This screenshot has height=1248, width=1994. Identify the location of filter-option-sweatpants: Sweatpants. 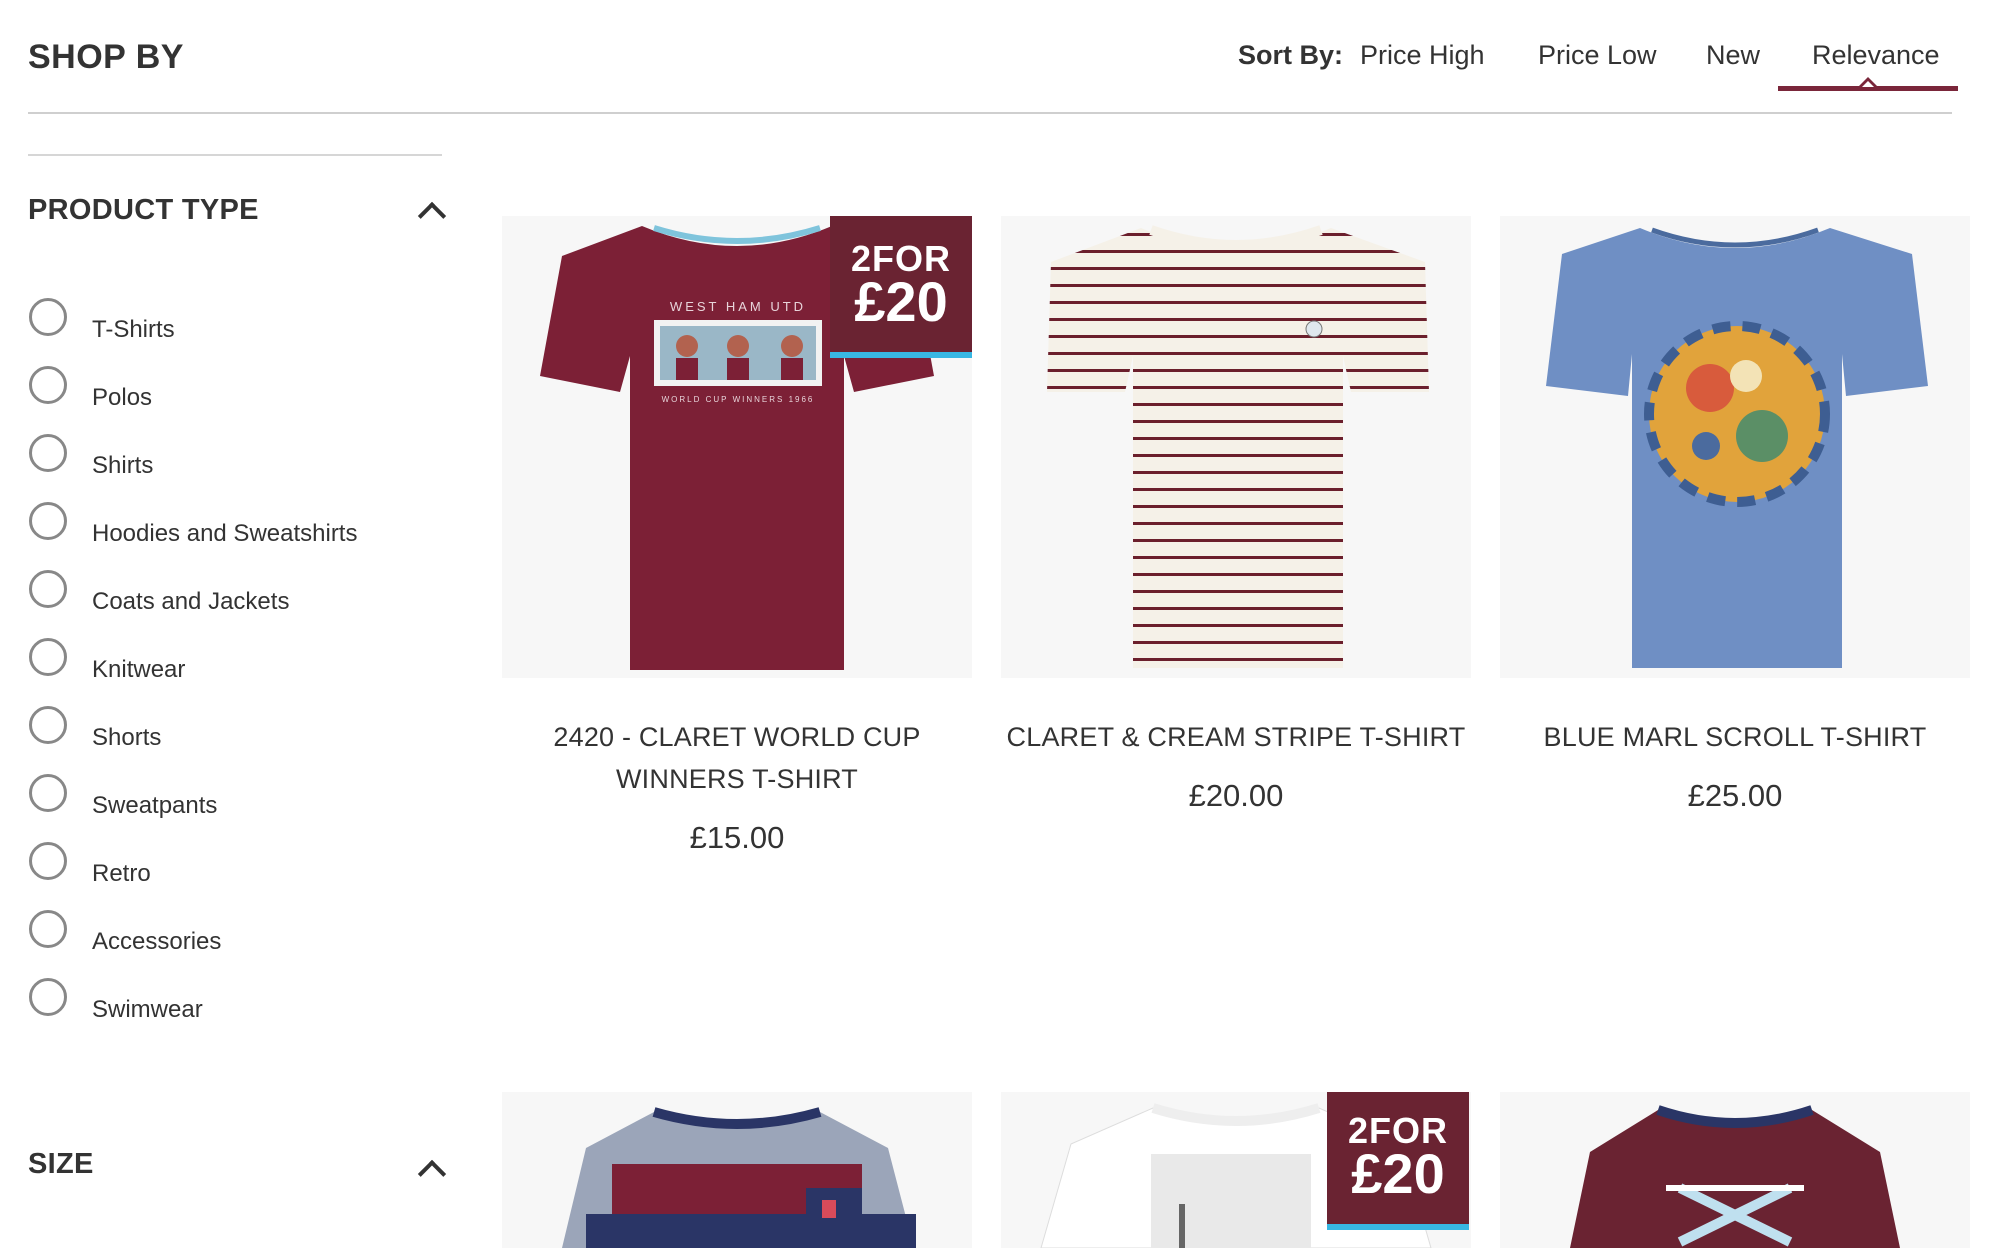
(235, 799).